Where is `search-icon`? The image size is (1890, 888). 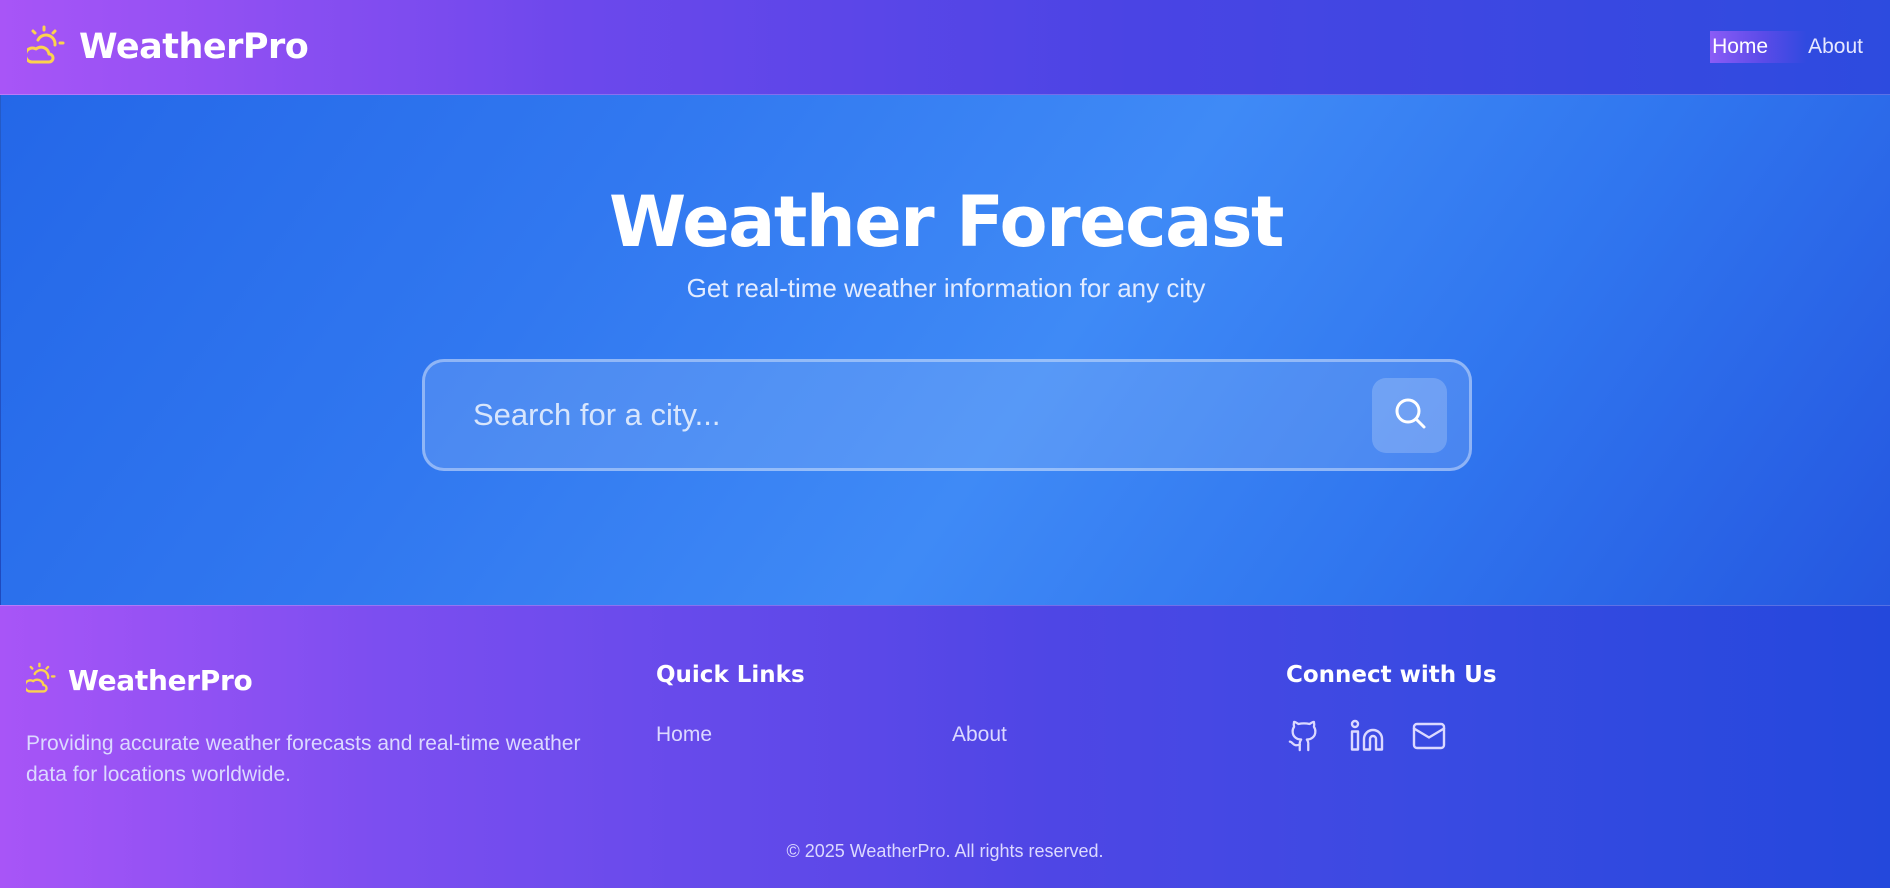 search-icon is located at coordinates (1410, 415).